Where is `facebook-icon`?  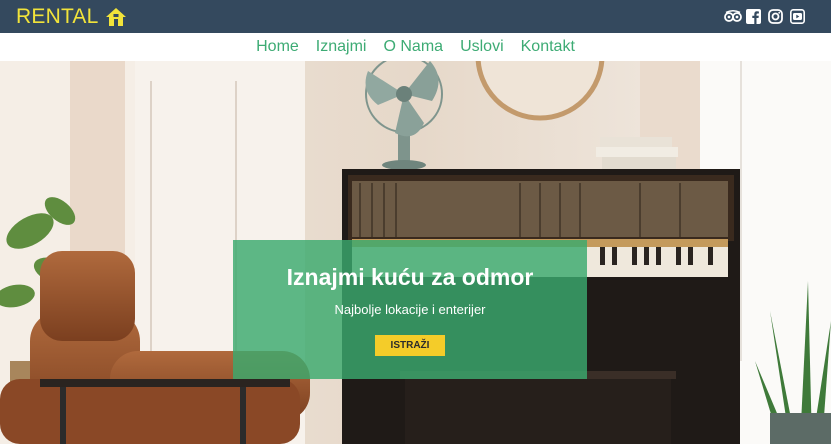 facebook-icon is located at coordinates (753, 16).